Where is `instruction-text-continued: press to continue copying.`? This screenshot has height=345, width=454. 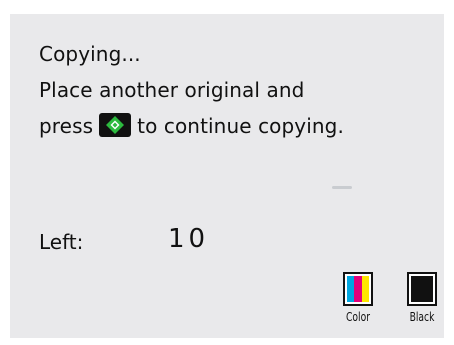
instruction-text-continued: press to continue copying. is located at coordinates (191, 126).